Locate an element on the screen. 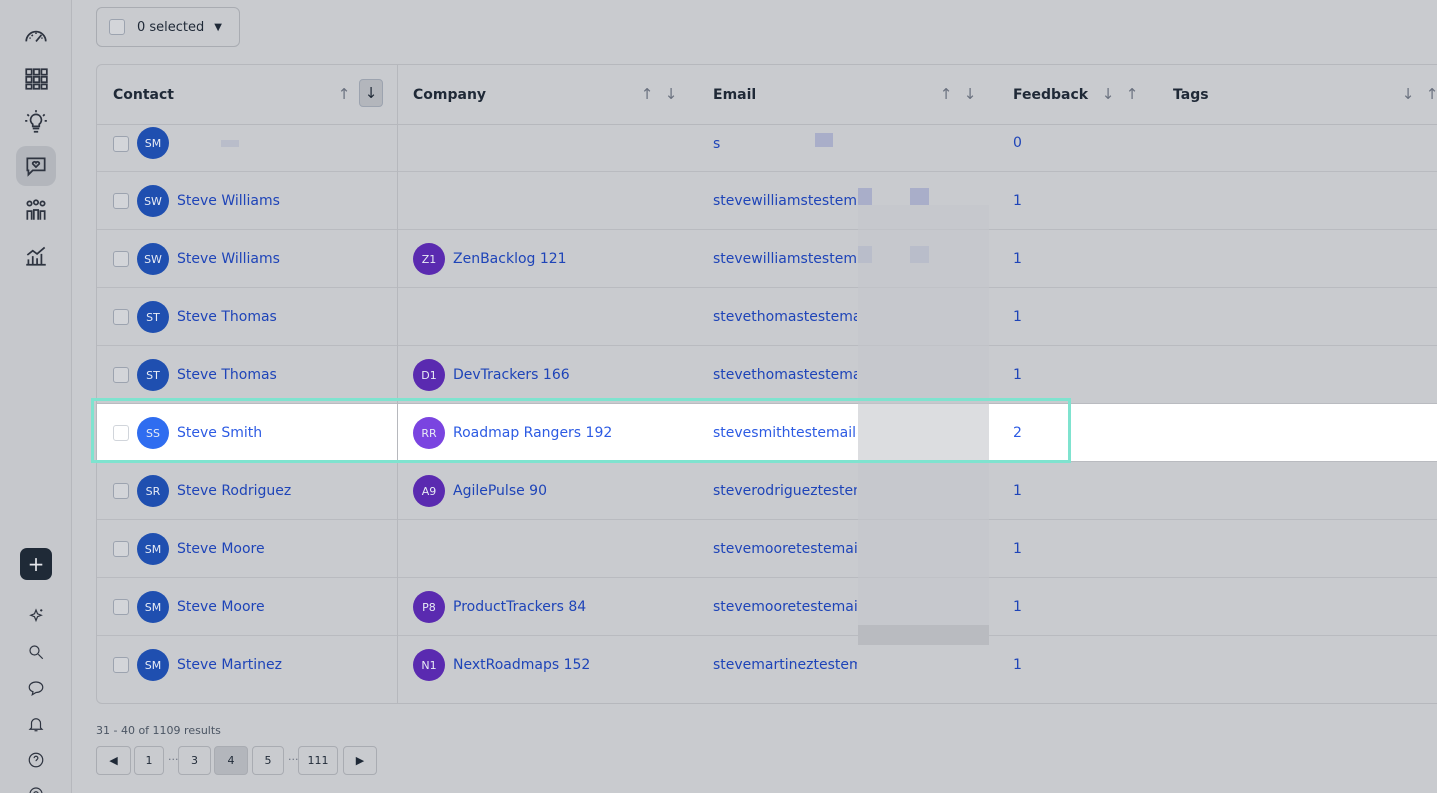  email-link: steverodrigueztestema is located at coordinates (785, 491).